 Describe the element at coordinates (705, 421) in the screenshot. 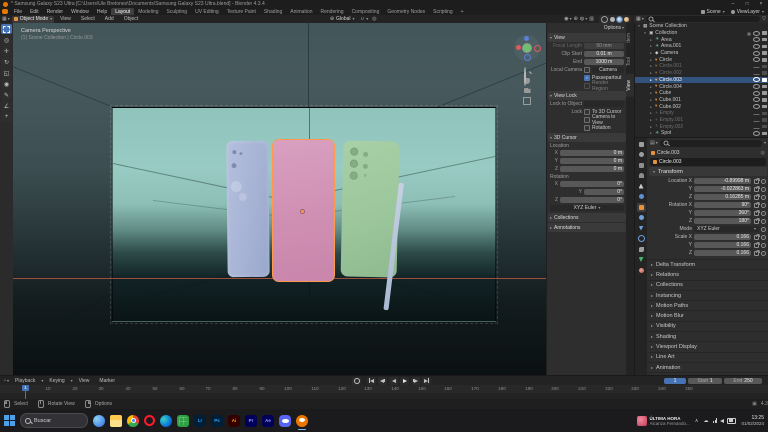

I see `onedrive-cloud-icon: ☁` at that location.